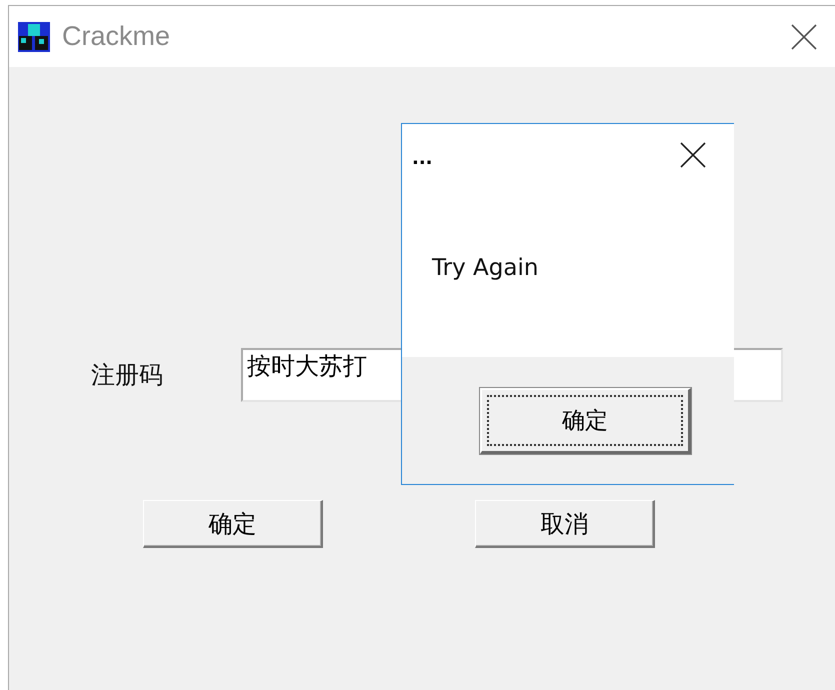 This screenshot has height=690, width=835. Describe the element at coordinates (127, 375) in the screenshot. I see `field-label: 注册码` at that location.